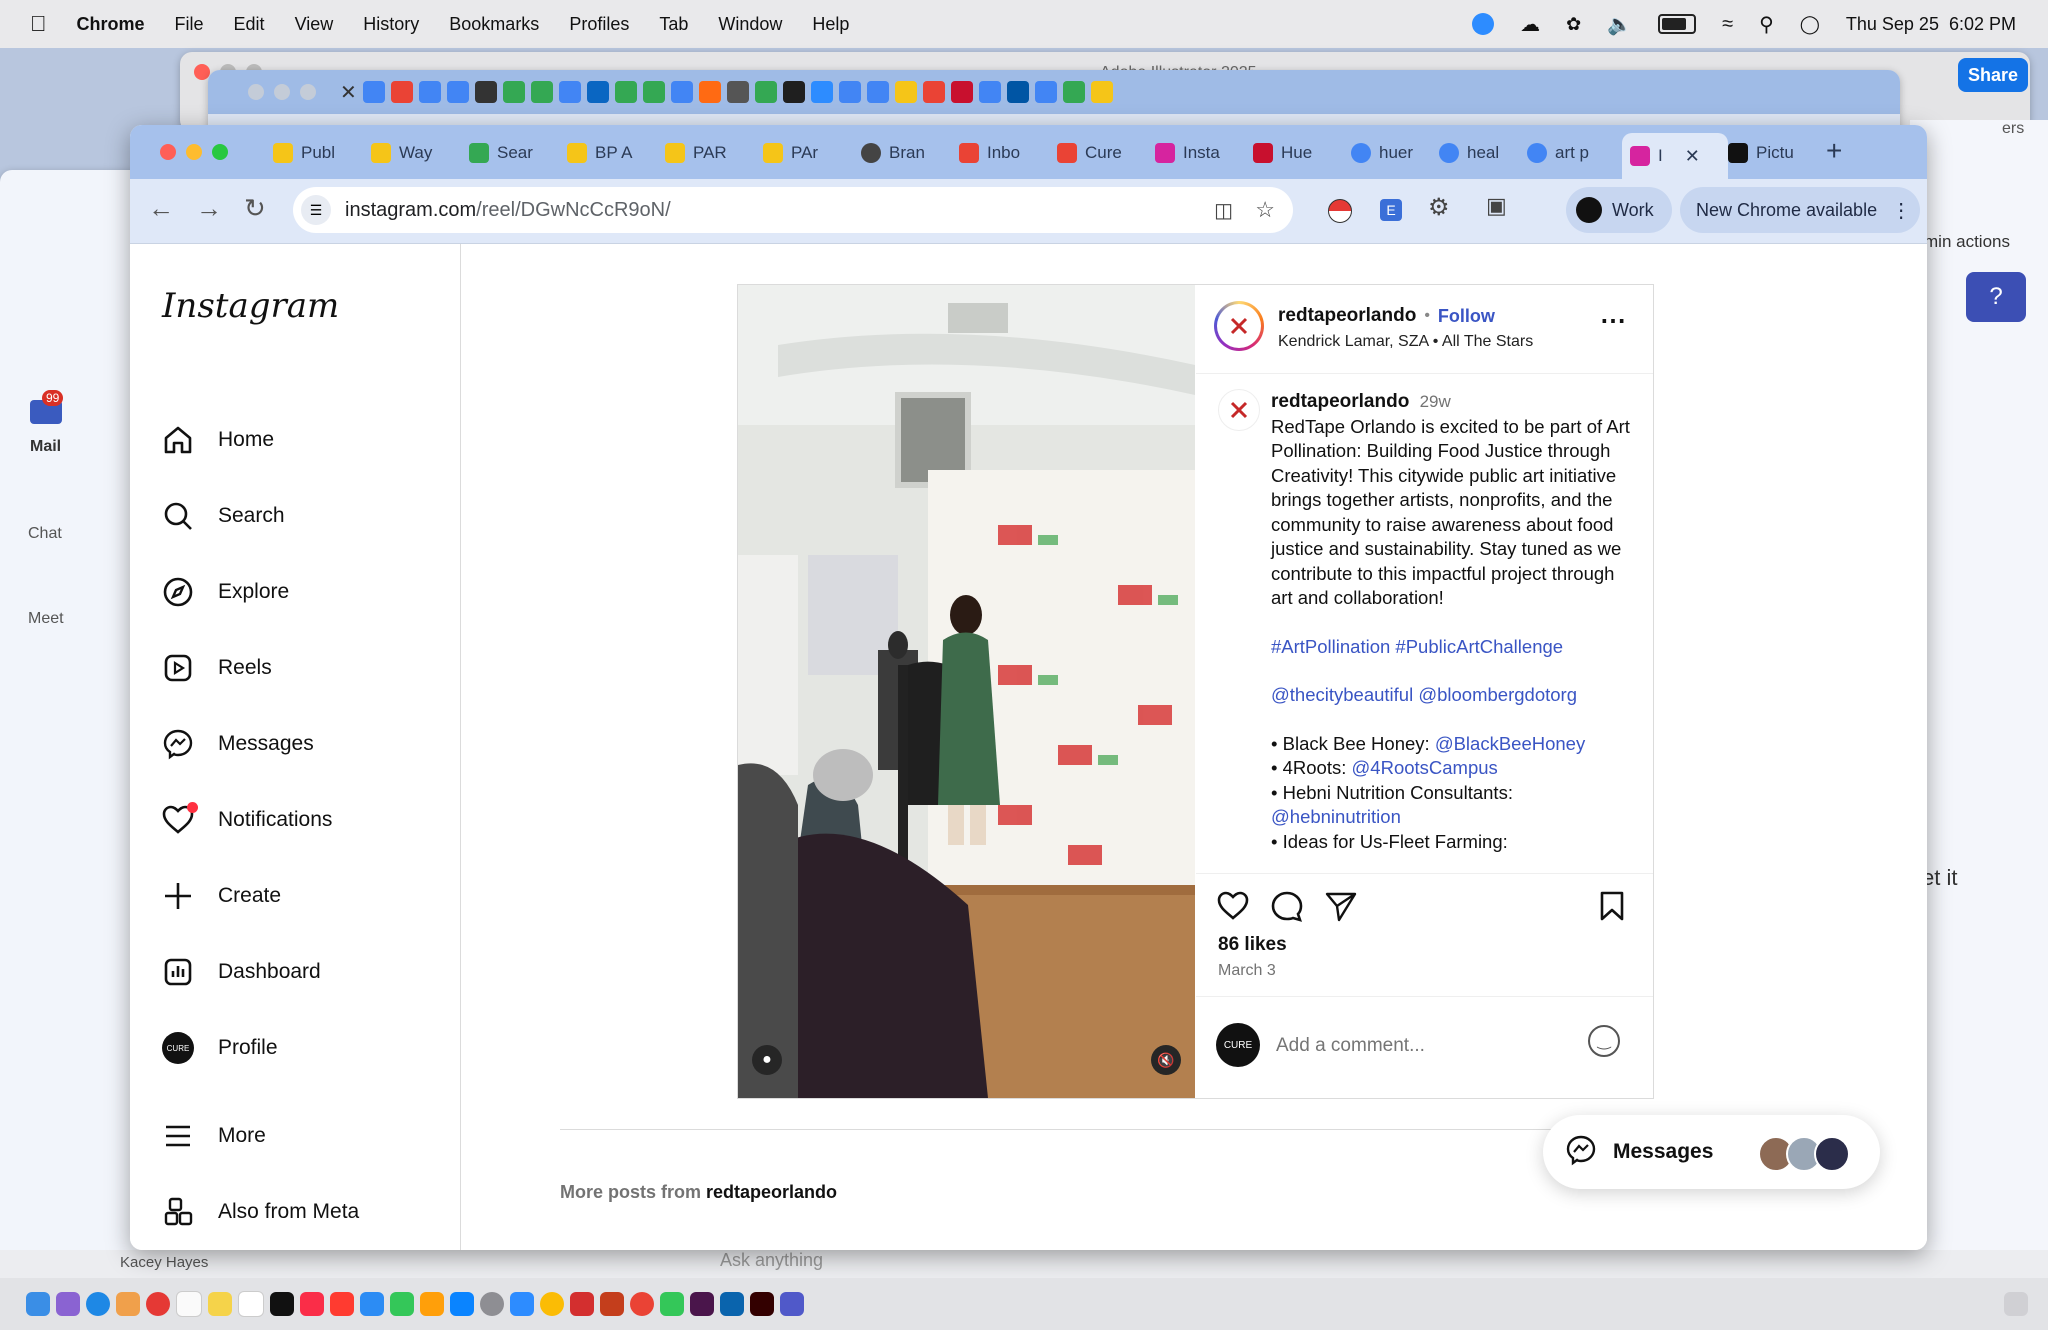  What do you see at coordinates (2016, 1304) in the screenshot?
I see `trash-icon` at bounding box center [2016, 1304].